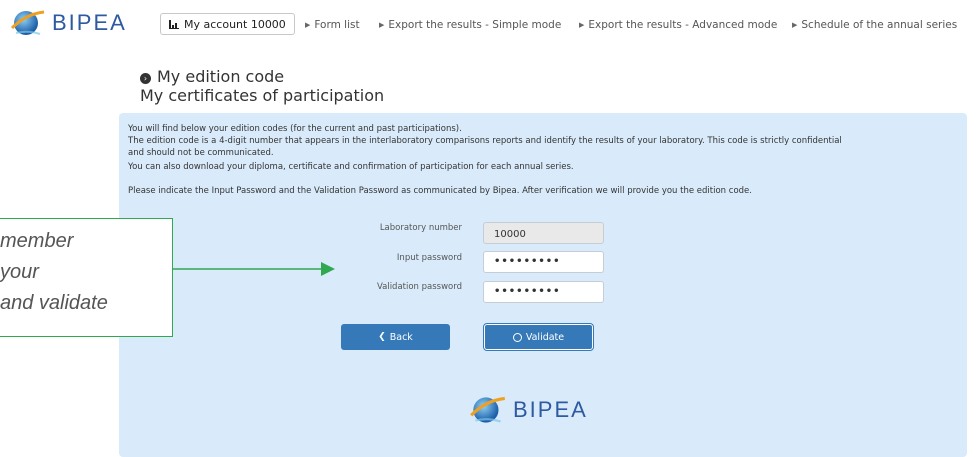  I want to click on validate-button: Validate, so click(538, 337).